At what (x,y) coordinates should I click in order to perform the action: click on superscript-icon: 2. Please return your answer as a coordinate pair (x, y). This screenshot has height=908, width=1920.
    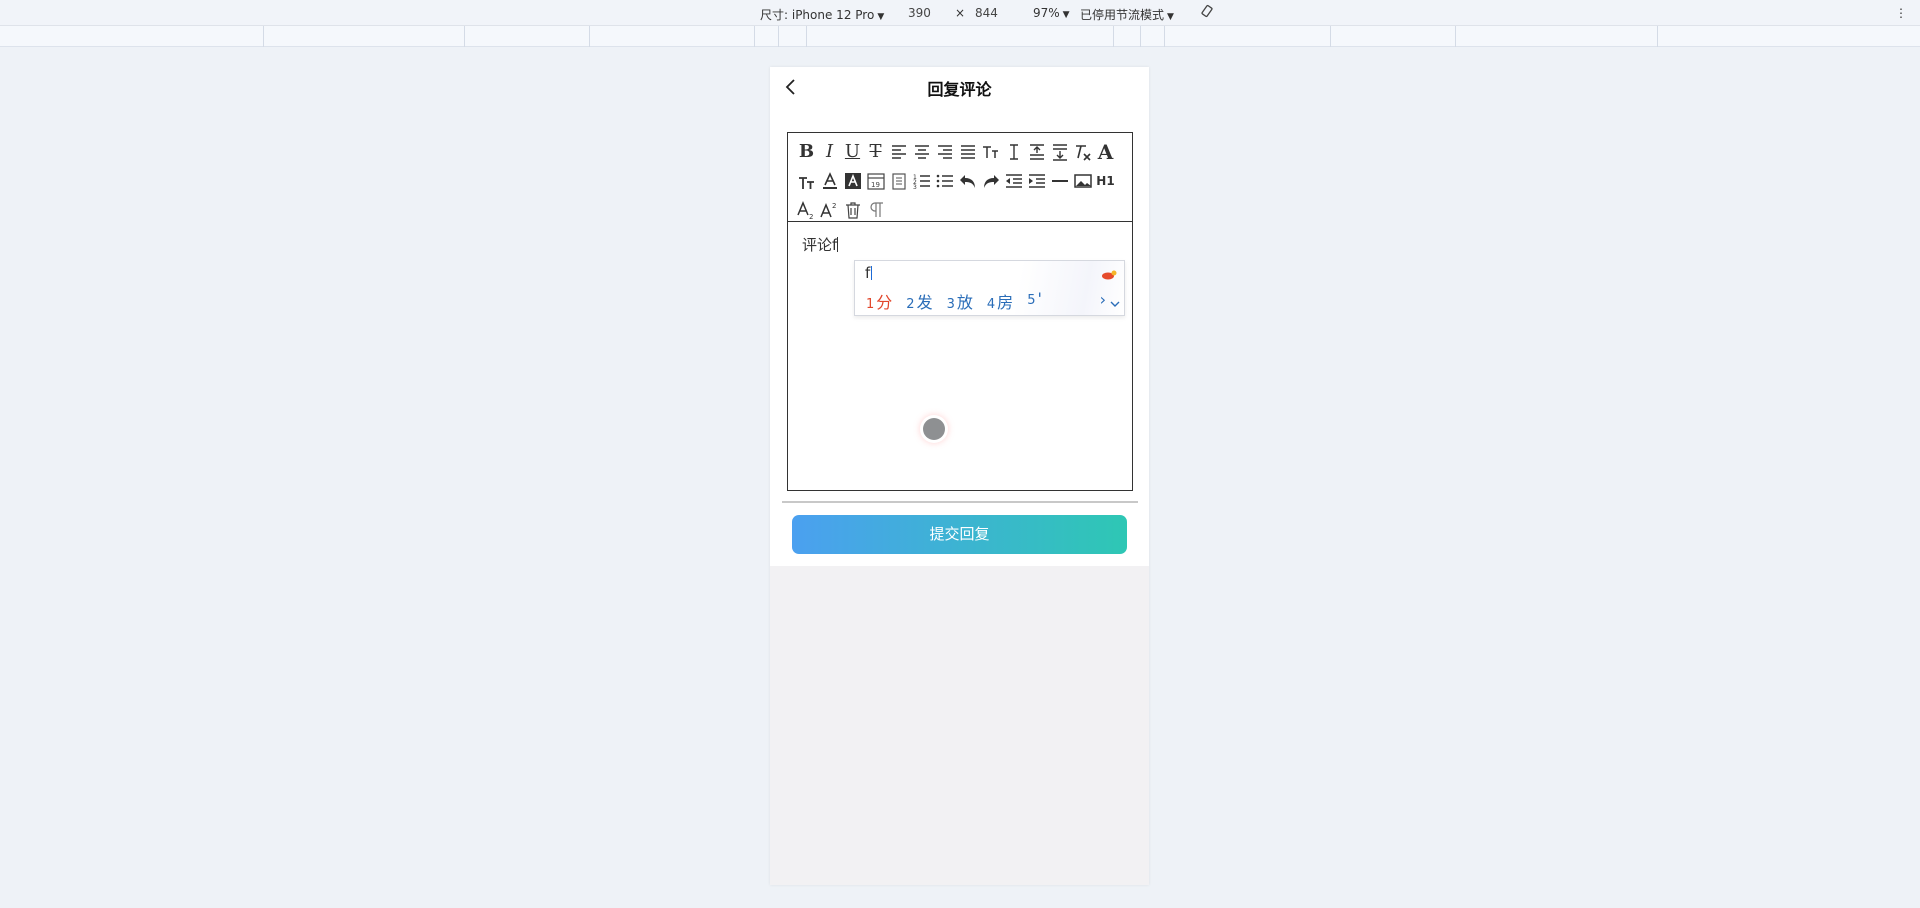
    Looking at the image, I should click on (829, 210).